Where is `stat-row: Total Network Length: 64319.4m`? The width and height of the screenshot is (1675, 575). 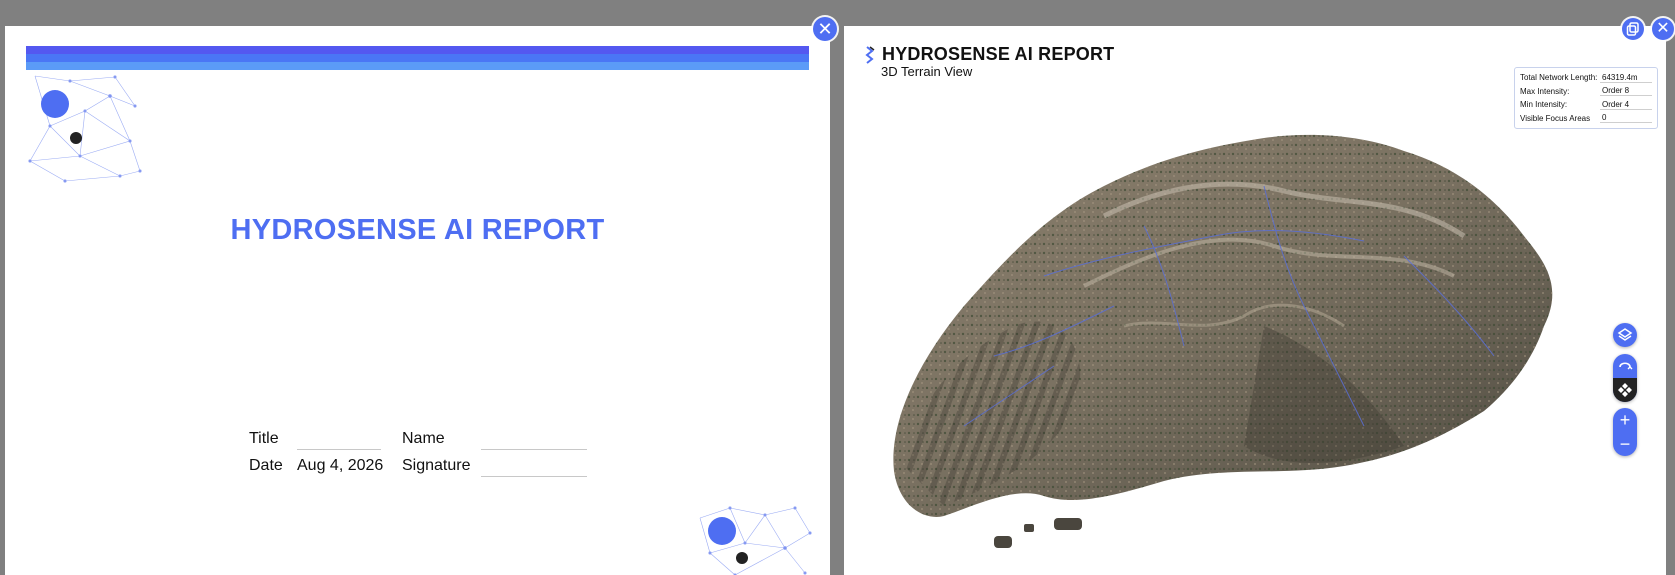 stat-row: Total Network Length: 64319.4m is located at coordinates (1586, 78).